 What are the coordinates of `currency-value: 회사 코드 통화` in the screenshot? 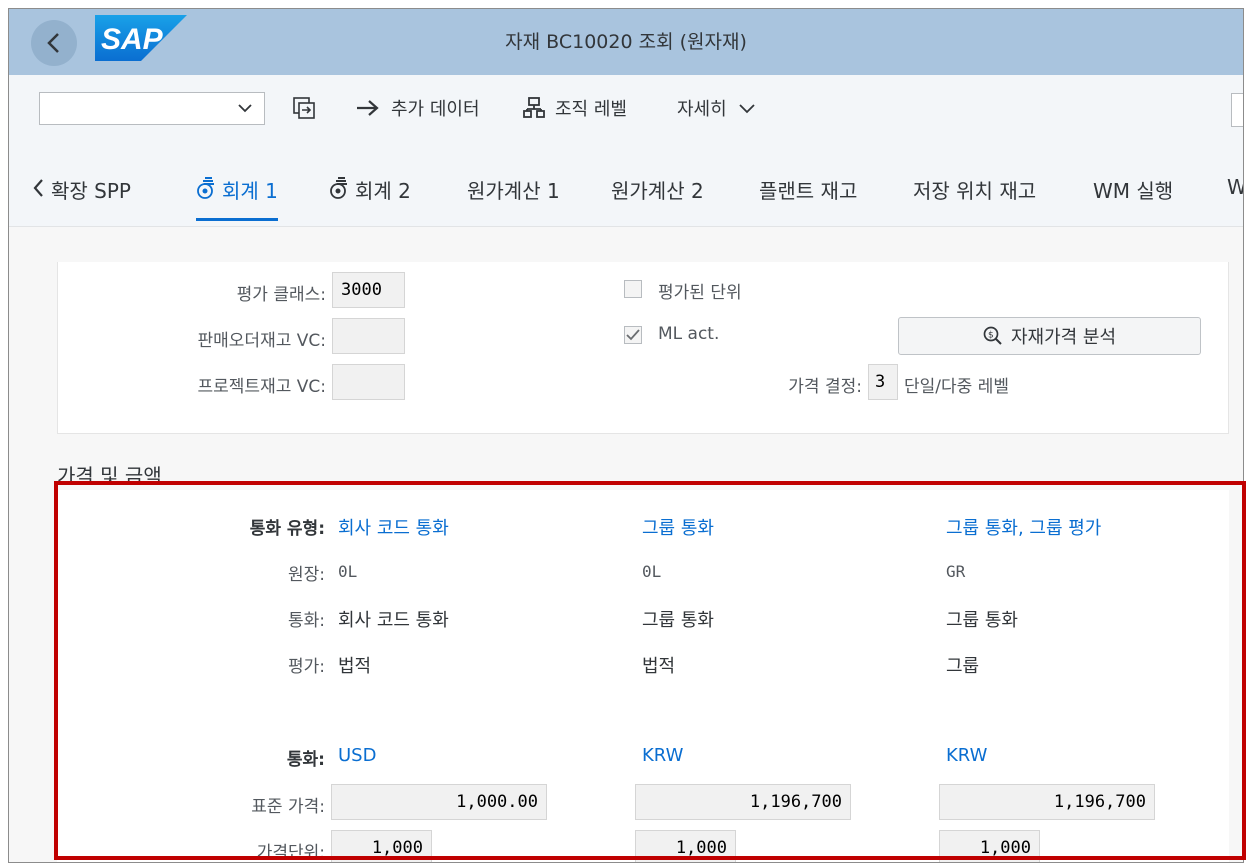 It's located at (393, 620).